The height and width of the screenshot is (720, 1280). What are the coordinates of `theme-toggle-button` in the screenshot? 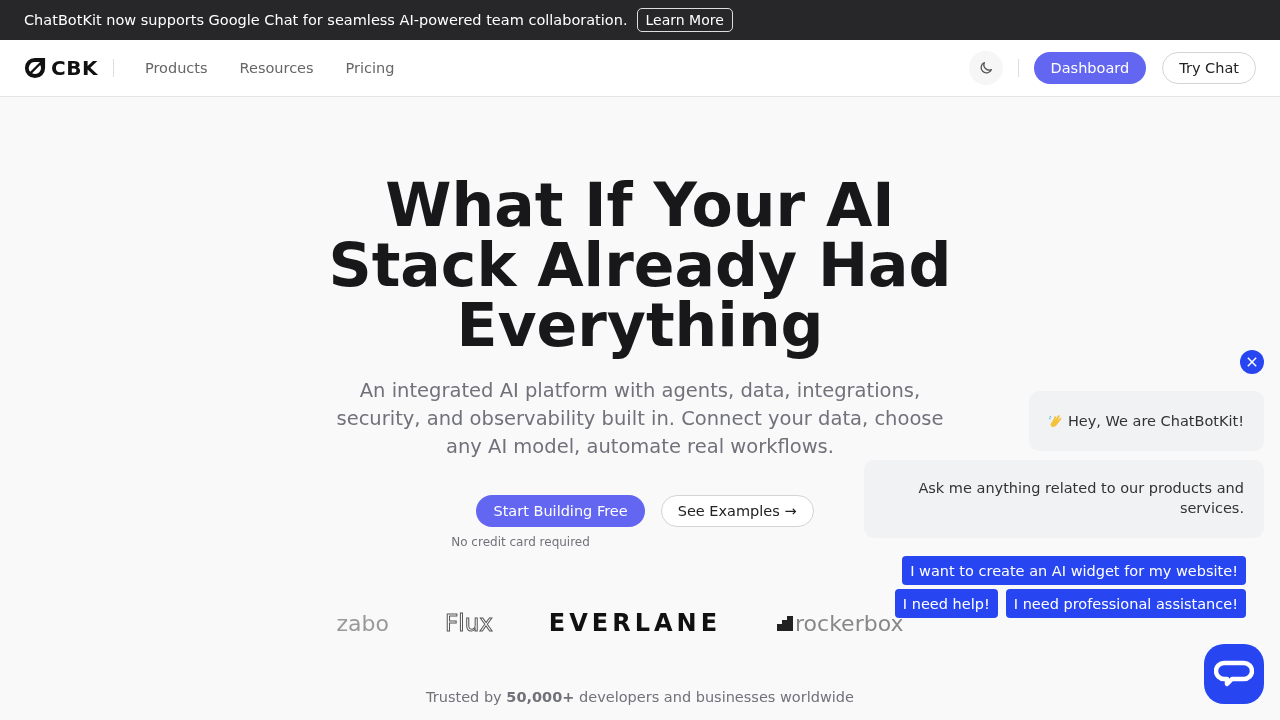 It's located at (985, 68).